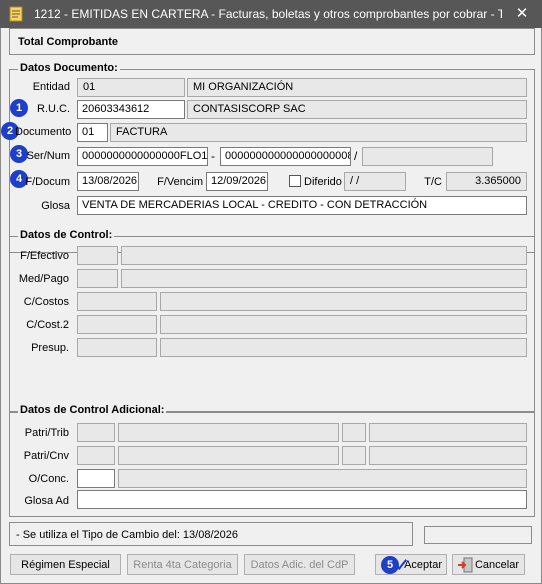 The width and height of the screenshot is (542, 584). I want to click on diferido-date-field: / /, so click(375, 181).